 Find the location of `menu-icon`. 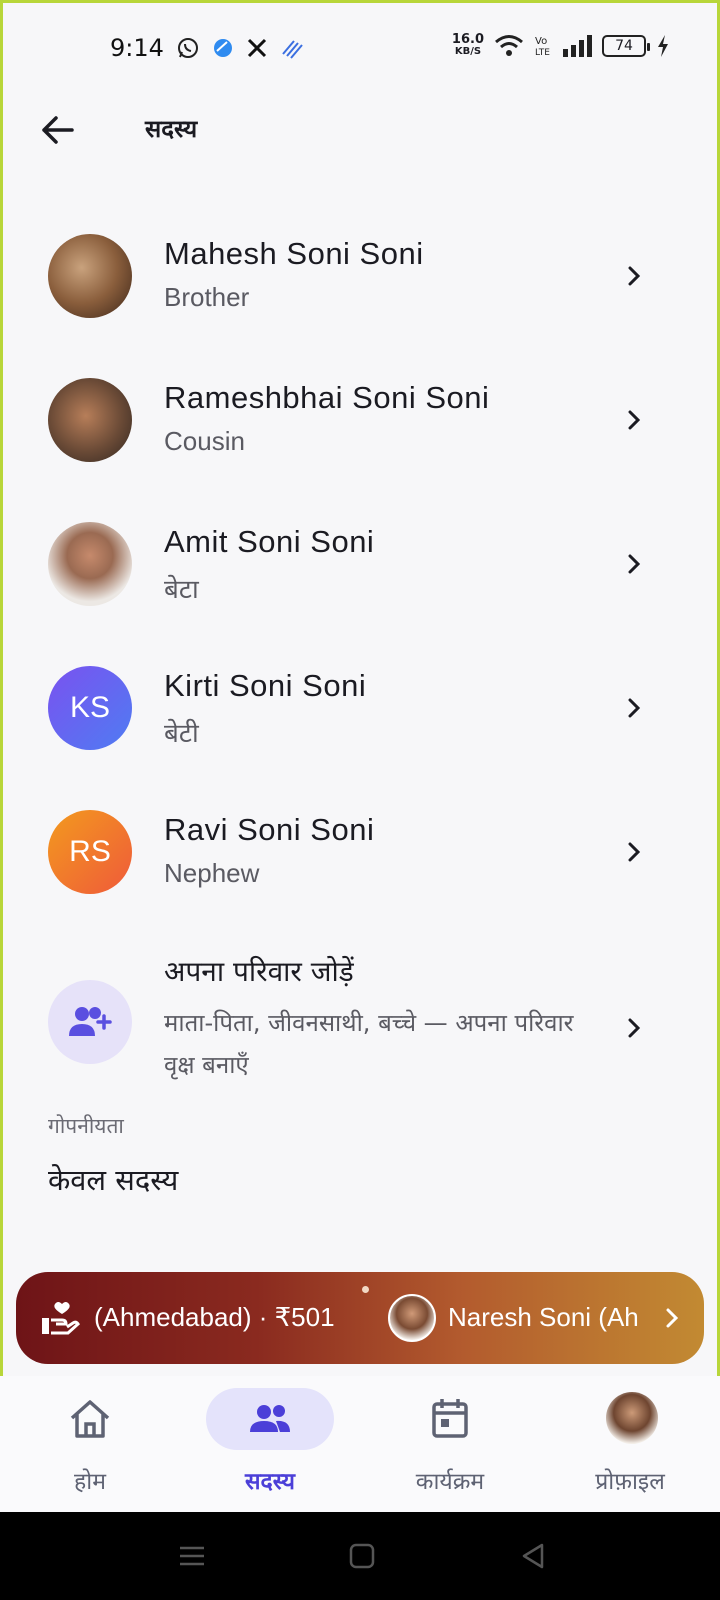

menu-icon is located at coordinates (192, 1556).